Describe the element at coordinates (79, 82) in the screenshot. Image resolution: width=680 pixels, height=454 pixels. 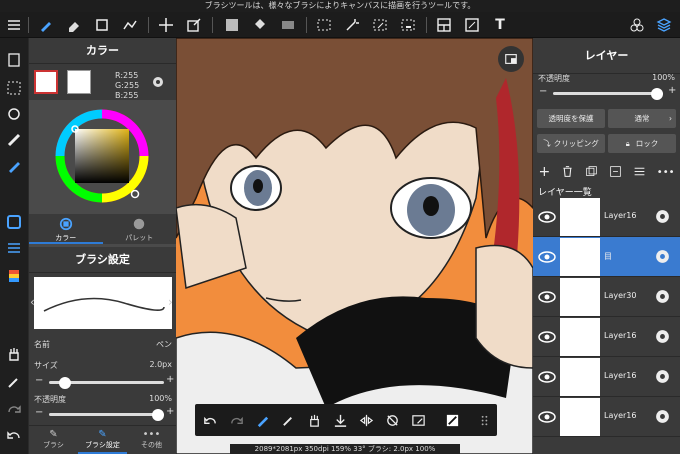
I see `sub-color-swatch` at that location.